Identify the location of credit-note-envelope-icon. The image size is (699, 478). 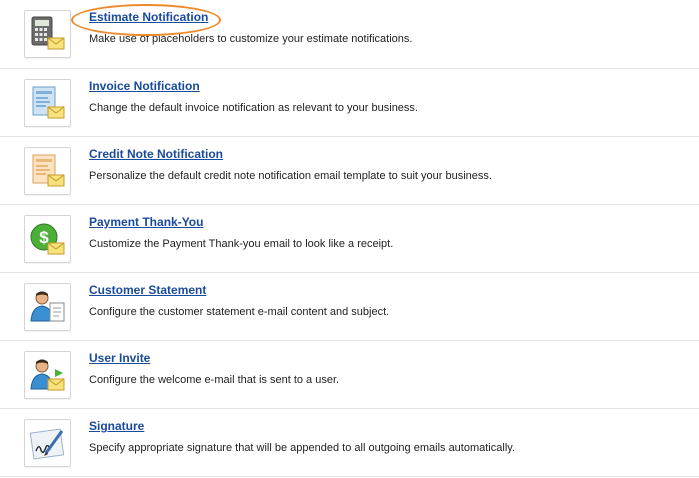
(47, 171).